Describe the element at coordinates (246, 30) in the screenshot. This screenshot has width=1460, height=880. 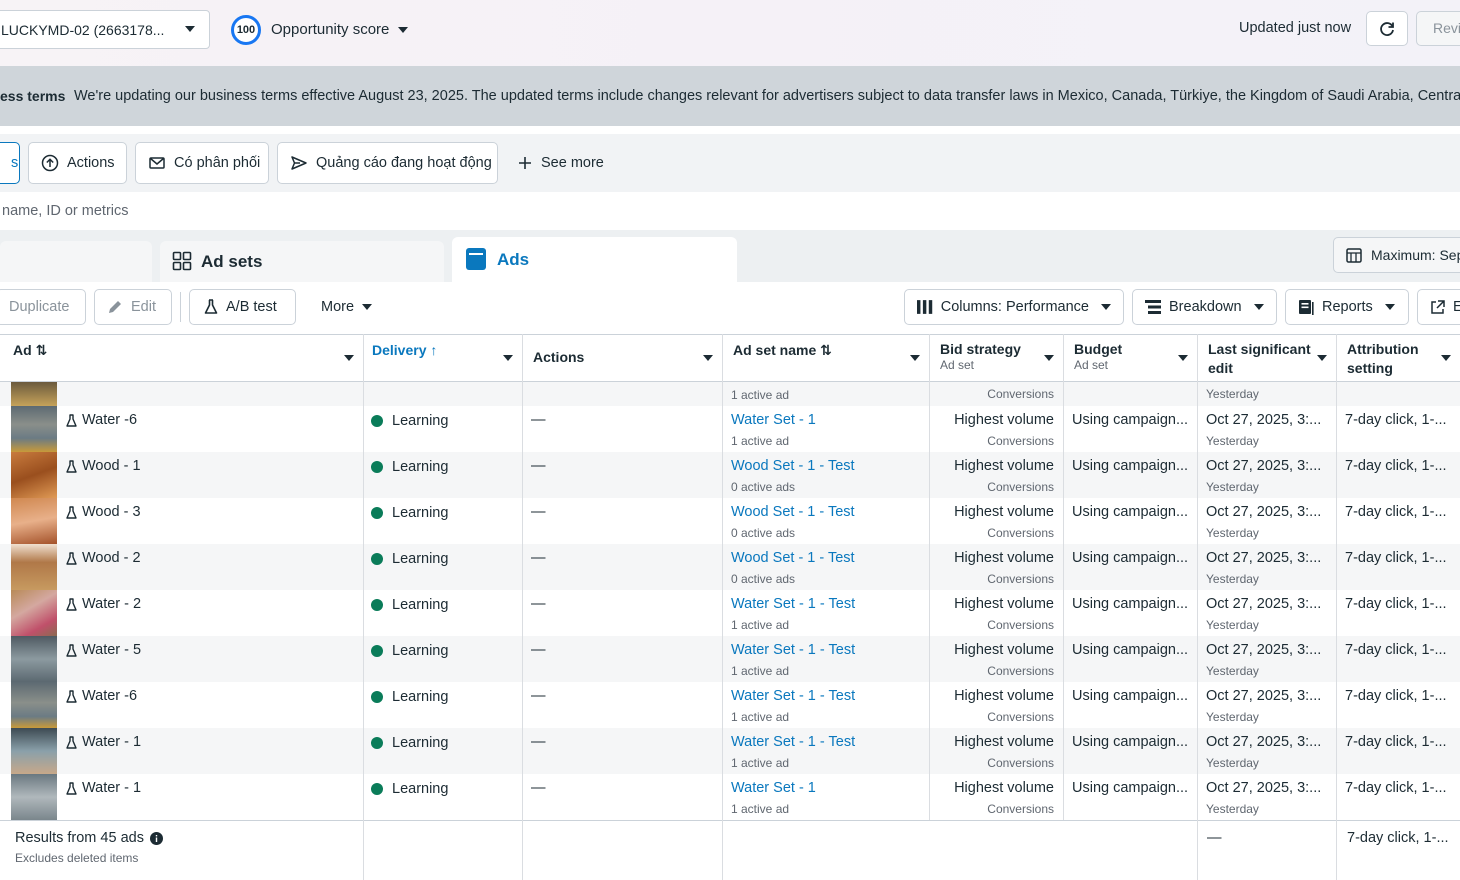
I see `opportunity-score-badge: 100` at that location.